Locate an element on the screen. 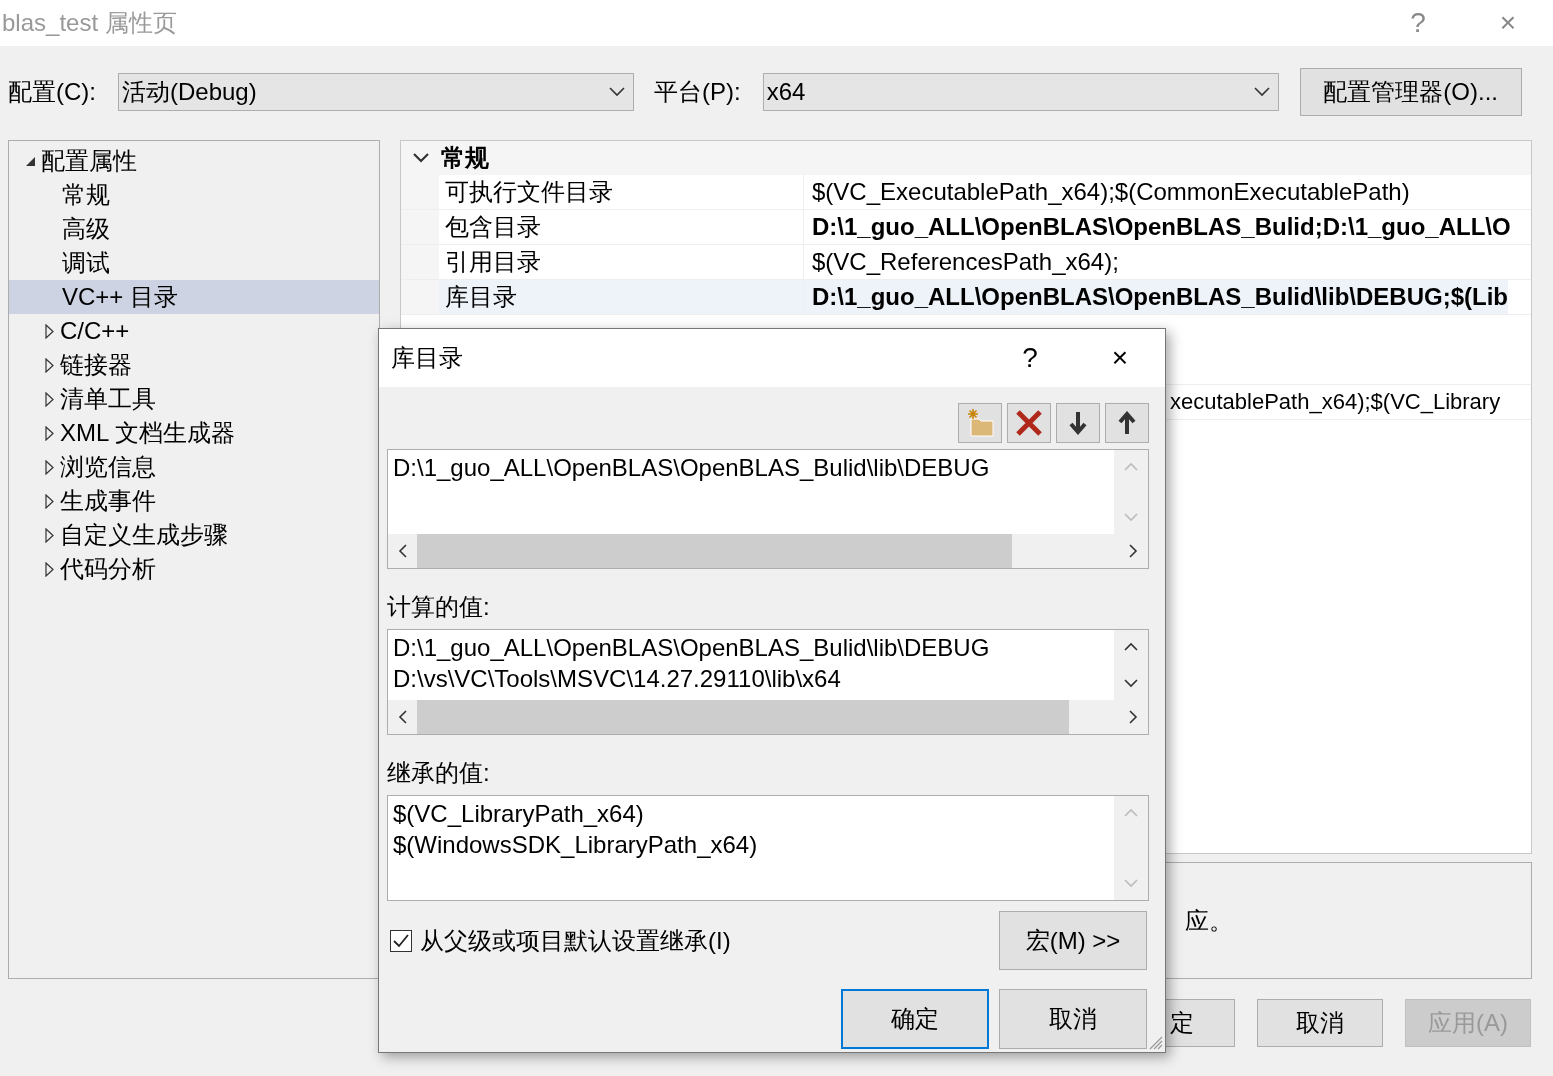 This screenshot has height=1076, width=1553. up-arrow-icon is located at coordinates (1127, 423).